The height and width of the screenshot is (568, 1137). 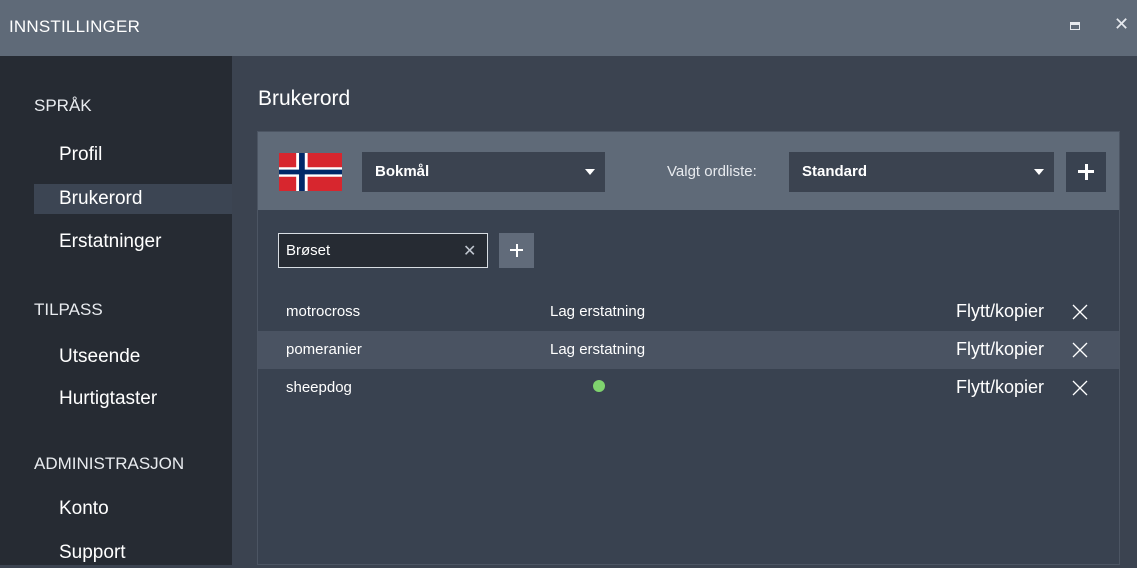 I want to click on sidebar-item-konto: Konto, so click(x=133, y=509).